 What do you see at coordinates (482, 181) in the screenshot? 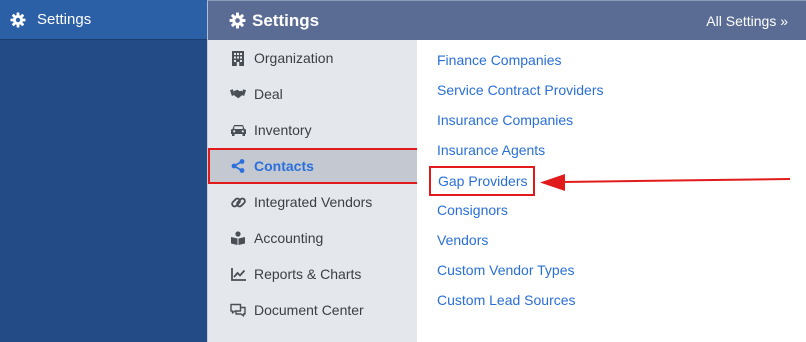
I see `link-gap-providers: Gap Providers` at bounding box center [482, 181].